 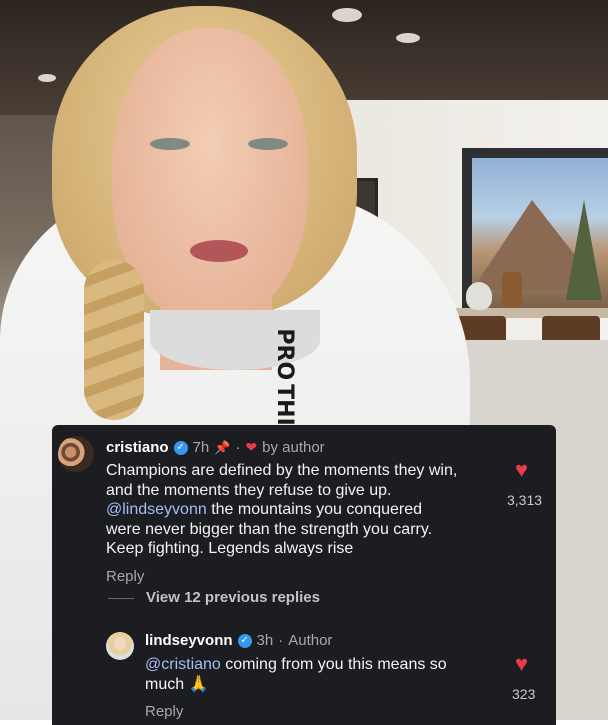 I want to click on like-count: 323, so click(x=524, y=694).